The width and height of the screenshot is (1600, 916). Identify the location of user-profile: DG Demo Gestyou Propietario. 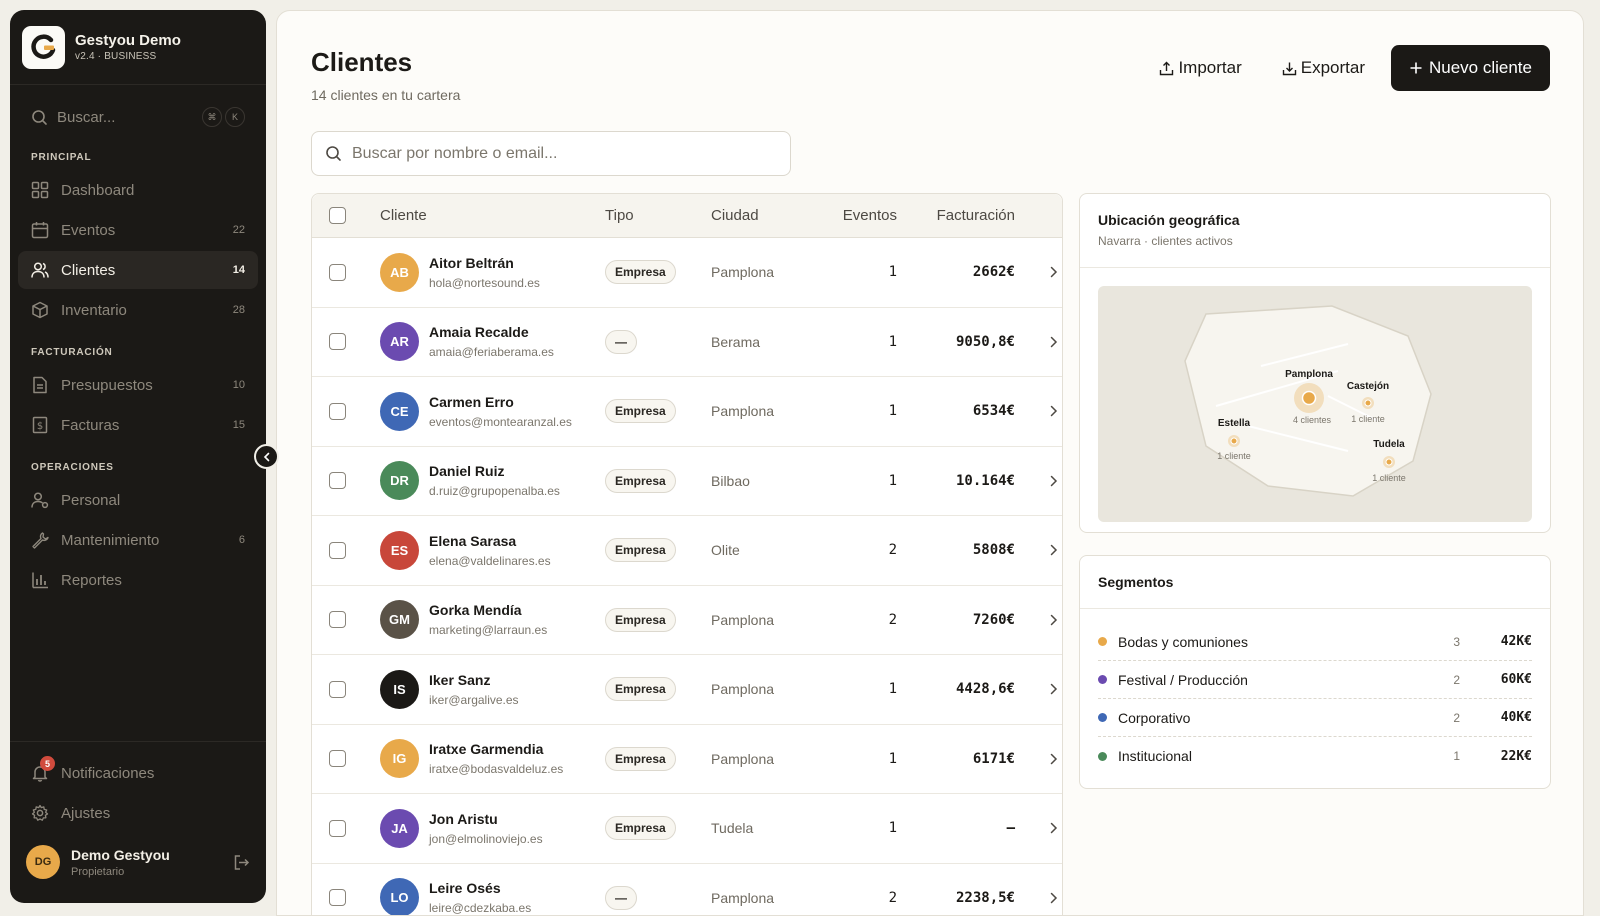
(138, 862).